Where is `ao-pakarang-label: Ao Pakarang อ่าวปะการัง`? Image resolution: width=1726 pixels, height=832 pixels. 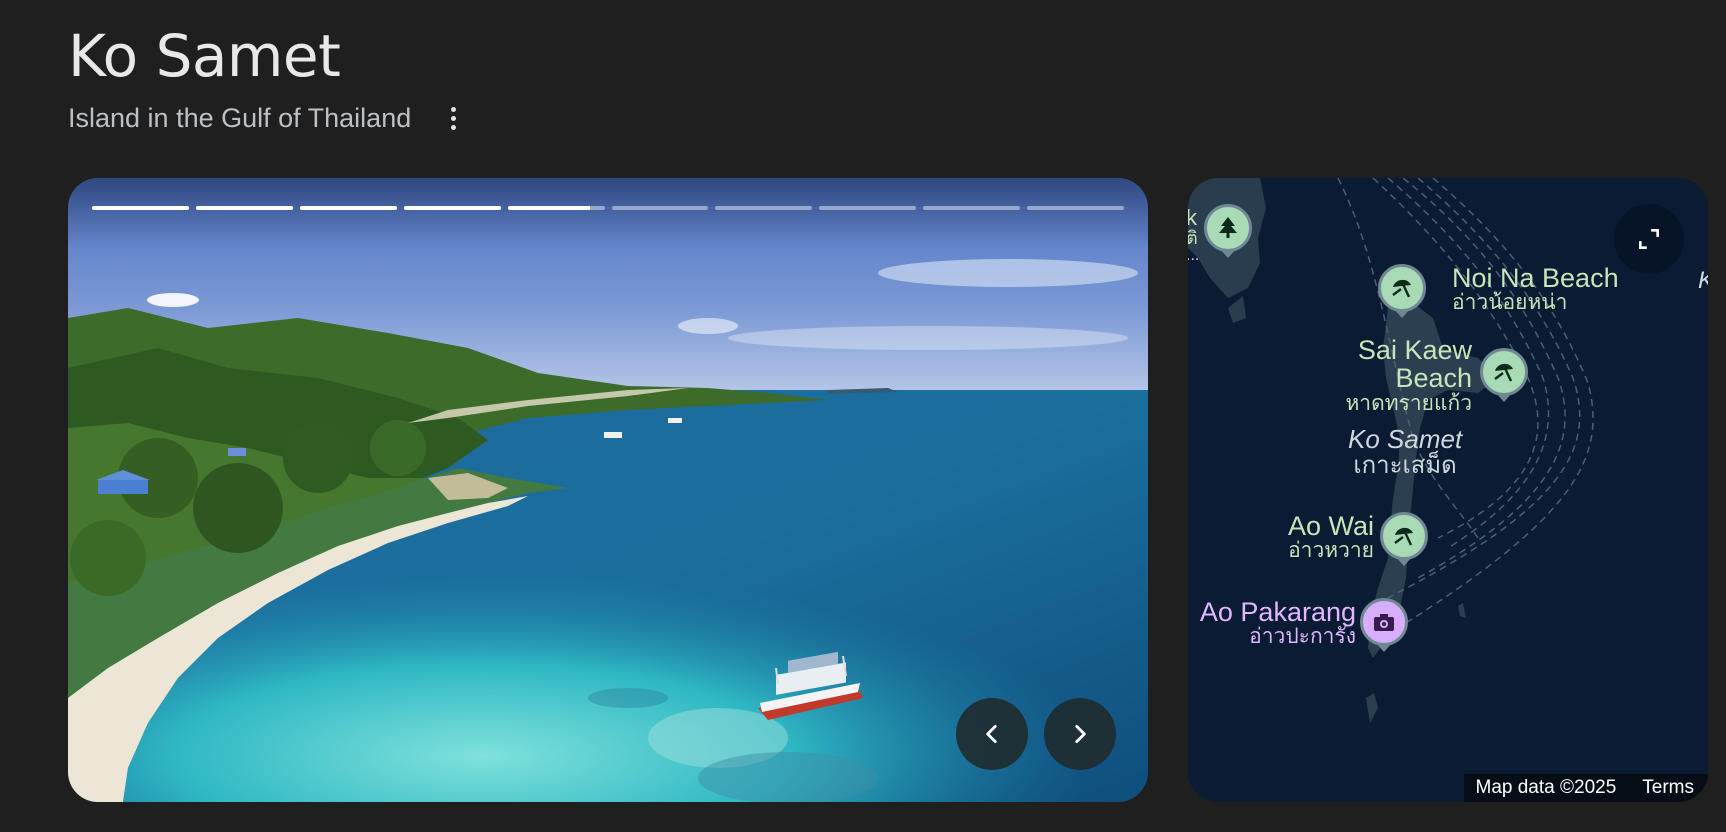 ao-pakarang-label: Ao Pakarang อ่าวปะการัง is located at coordinates (1278, 623).